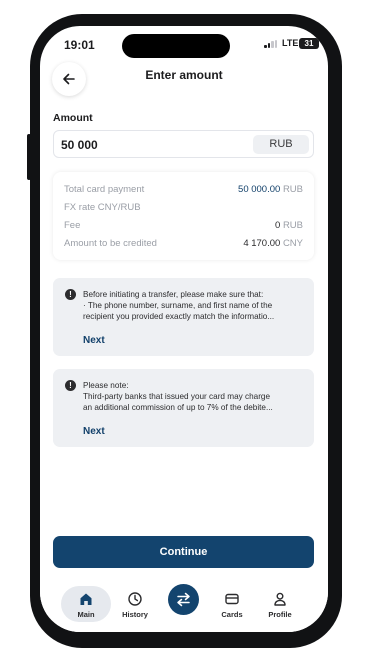 The image size is (366, 665). What do you see at coordinates (86, 614) in the screenshot?
I see `tab-label: Main` at bounding box center [86, 614].